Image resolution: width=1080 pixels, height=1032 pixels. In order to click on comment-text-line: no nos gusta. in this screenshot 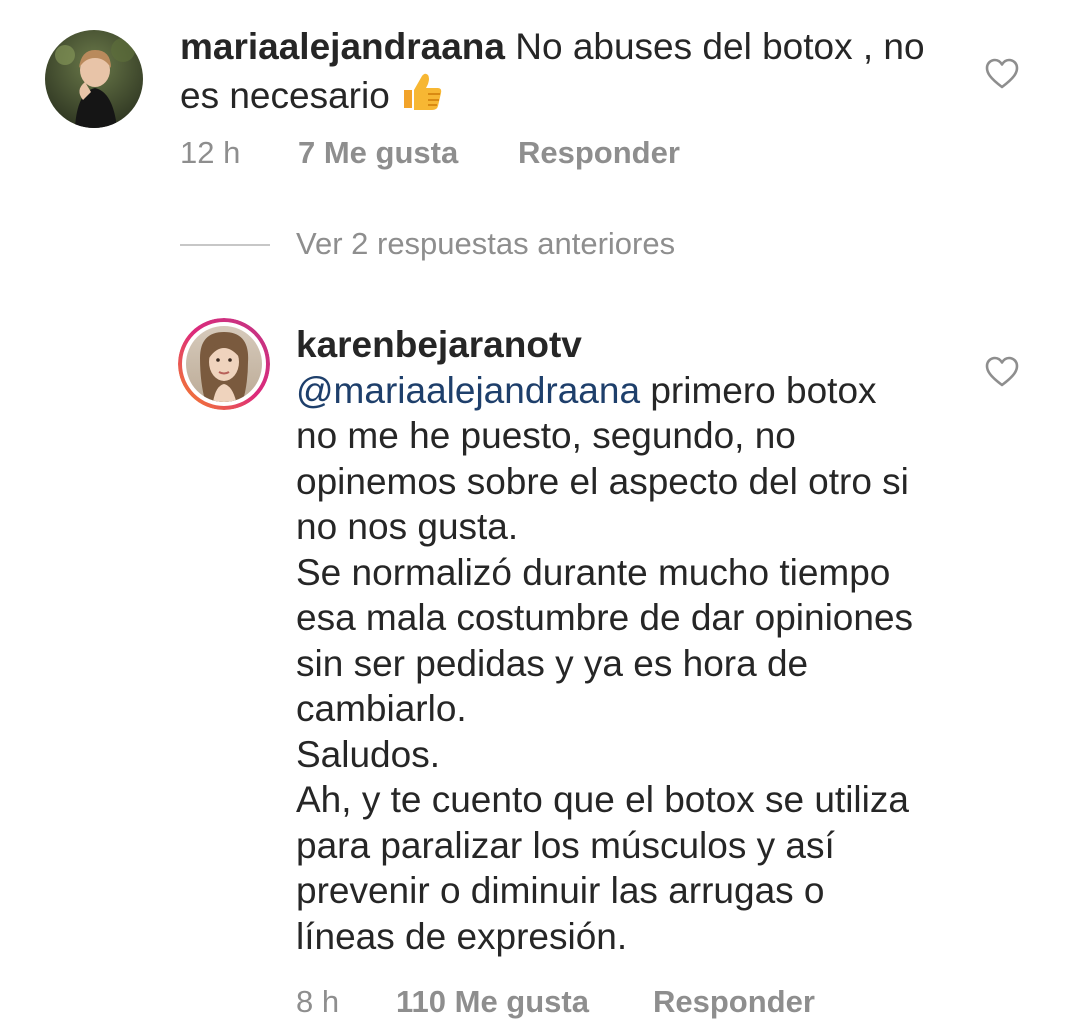, I will do `click(407, 526)`.